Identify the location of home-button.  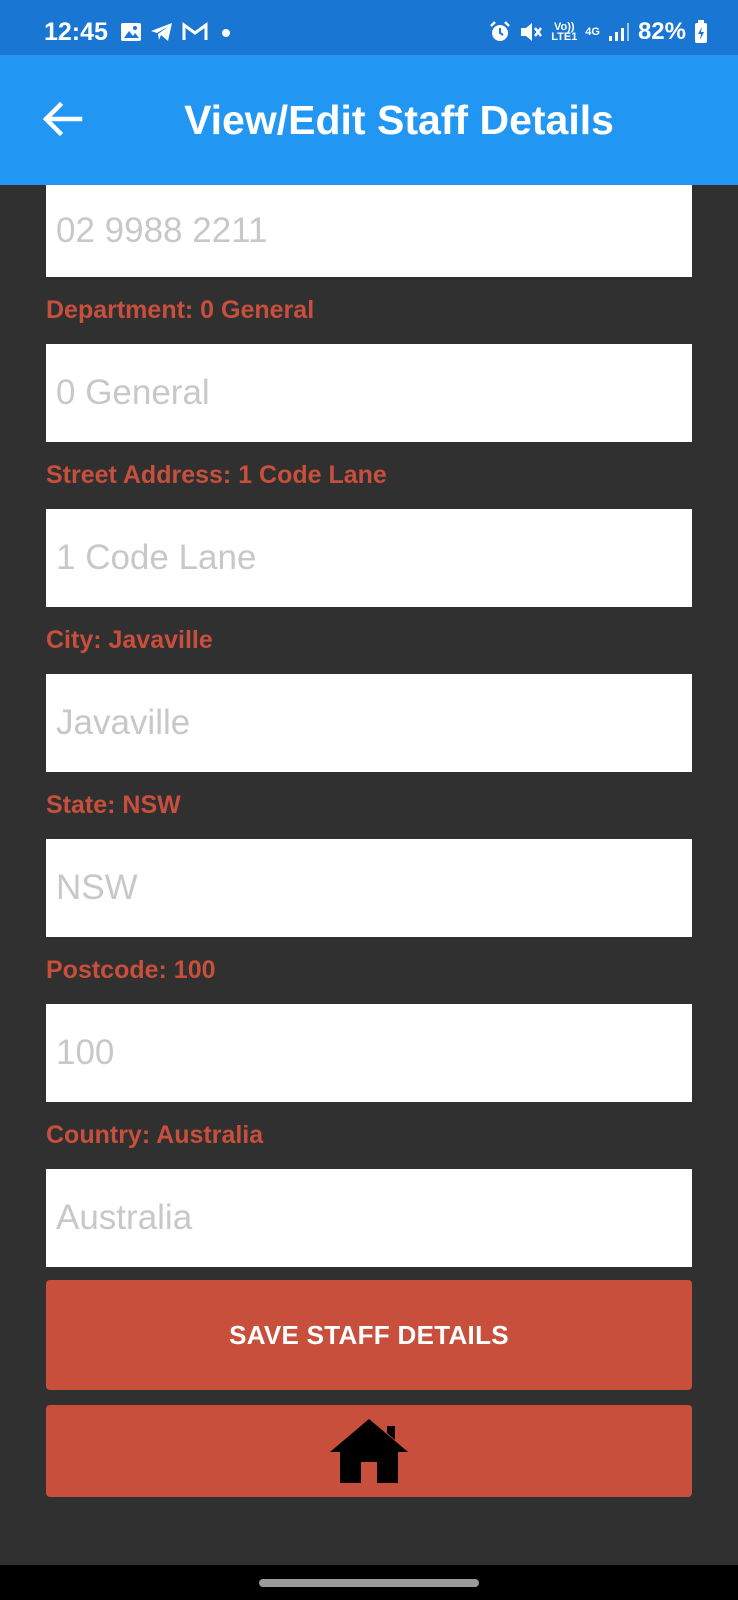
(369, 1451).